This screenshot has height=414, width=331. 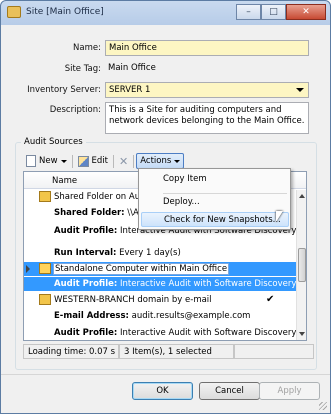 I want to click on minimize-button: –, so click(x=248, y=12).